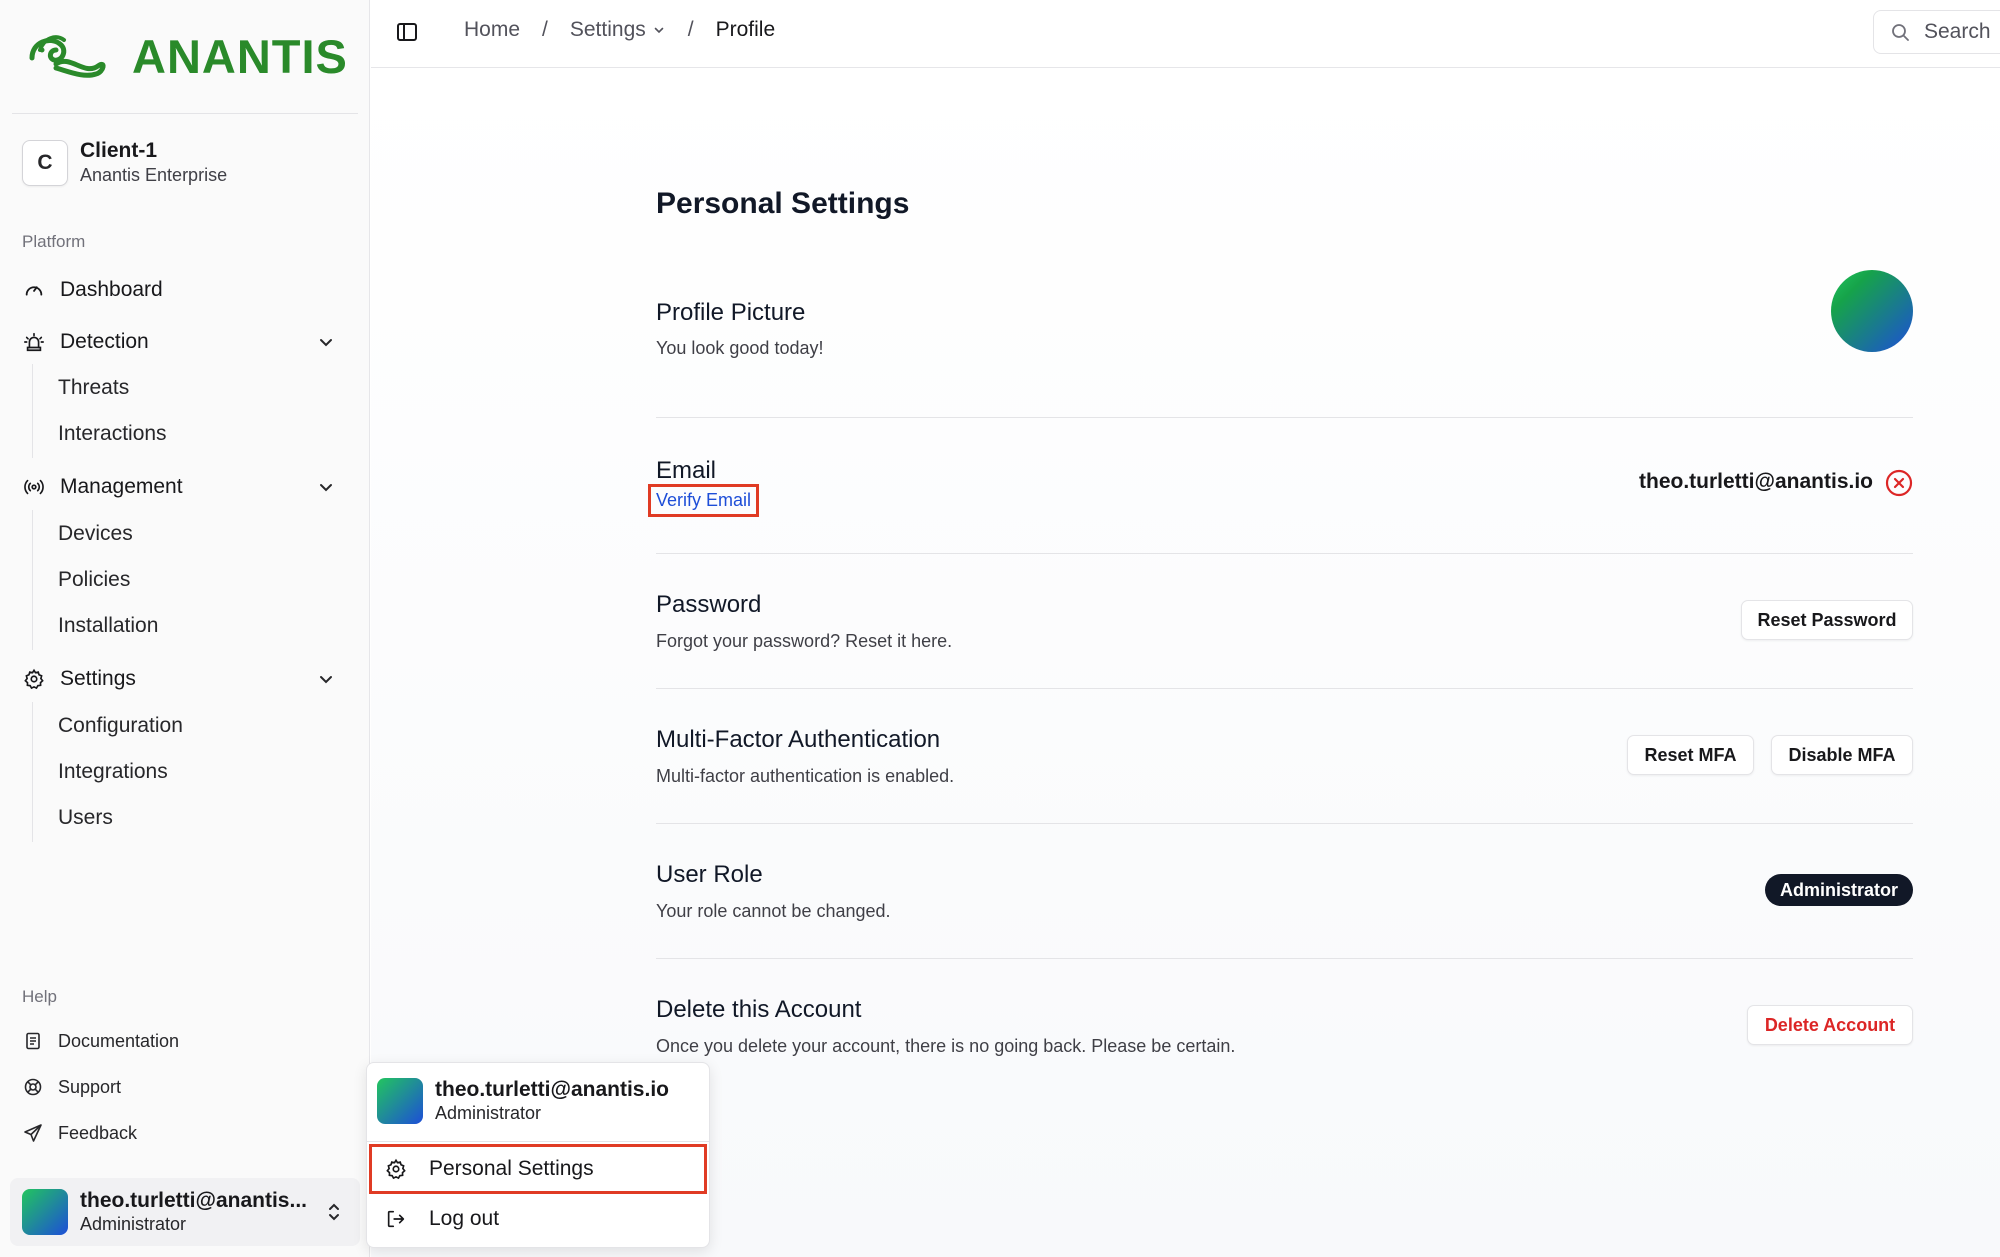 This screenshot has width=2000, height=1257. What do you see at coordinates (396, 1219) in the screenshot?
I see `logout-icon` at bounding box center [396, 1219].